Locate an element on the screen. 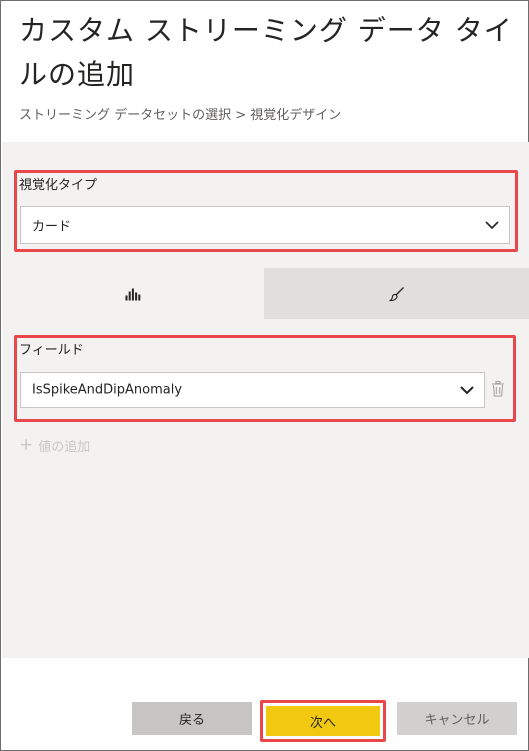  dialog-title: カスタム ストリーミング データ タイルの追加 is located at coordinates (266, 52).